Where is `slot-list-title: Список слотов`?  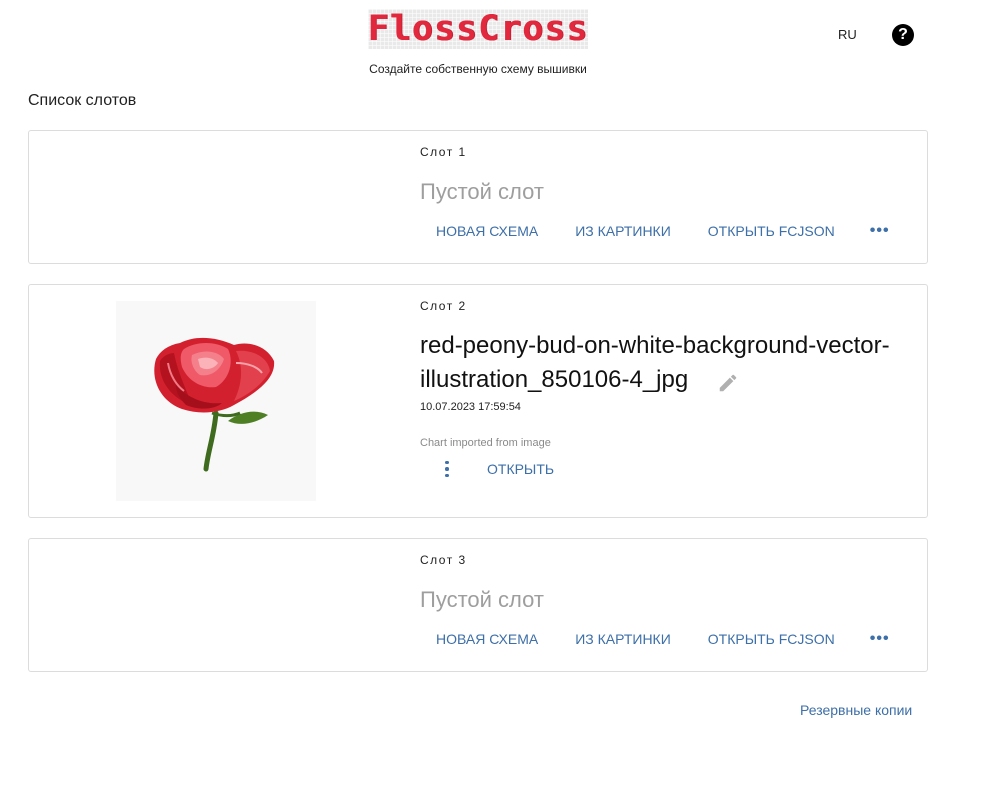
slot-list-title: Список слотов is located at coordinates (82, 100).